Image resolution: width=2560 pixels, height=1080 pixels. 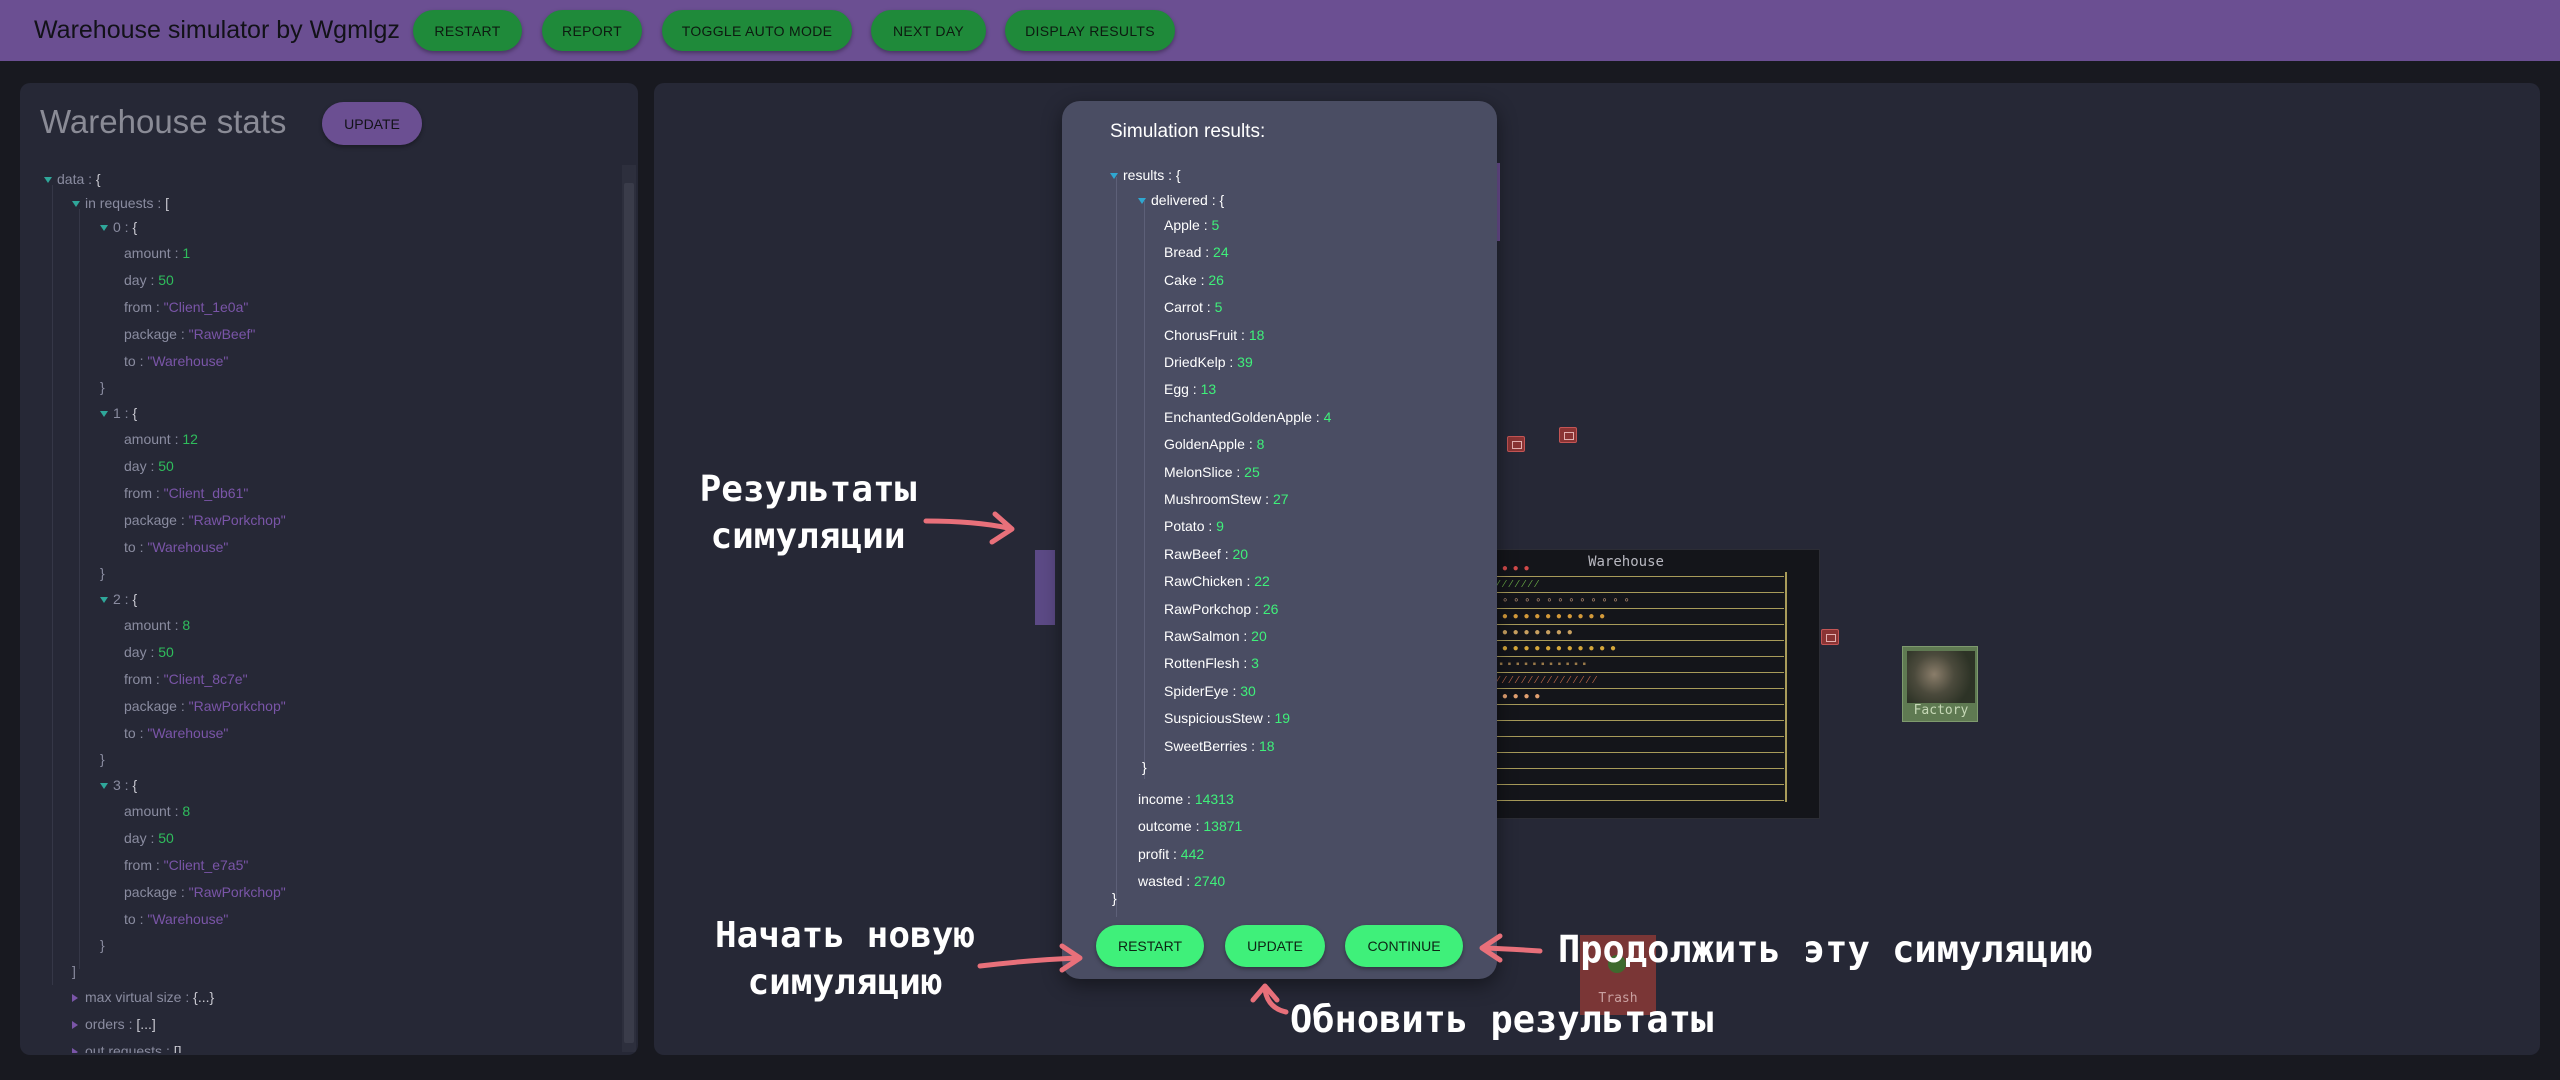 What do you see at coordinates (1544, 680) in the screenshot?
I see `item-sprites: ⁄ ⁄ ⁄ ⁄ ⁄ ⁄ ⁄ ⁄ ⁄ ⁄ ⁄ ⁄ ⁄ ⁄ ⁄ ⁄ ⁄` at bounding box center [1544, 680].